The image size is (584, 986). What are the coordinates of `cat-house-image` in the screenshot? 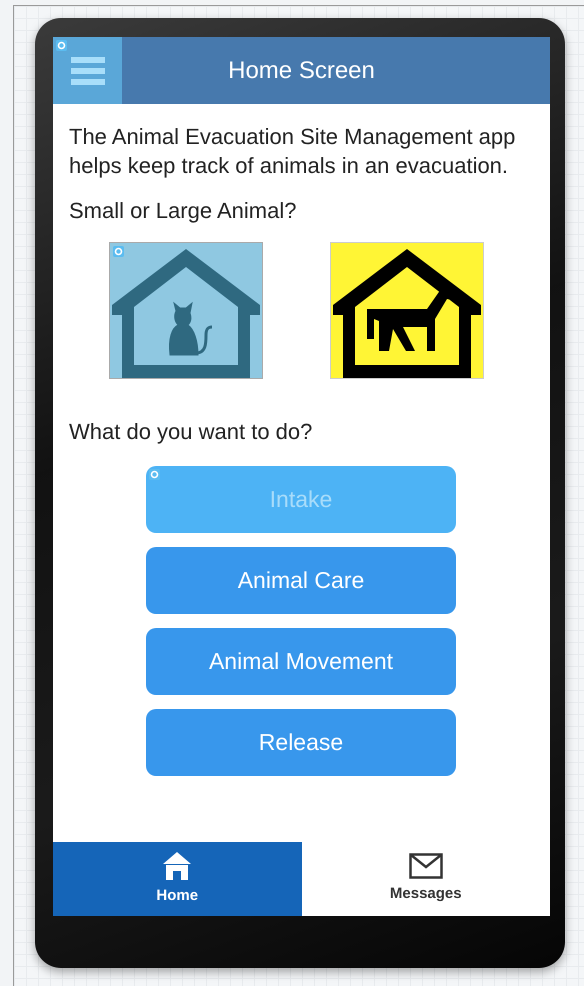 It's located at (186, 310).